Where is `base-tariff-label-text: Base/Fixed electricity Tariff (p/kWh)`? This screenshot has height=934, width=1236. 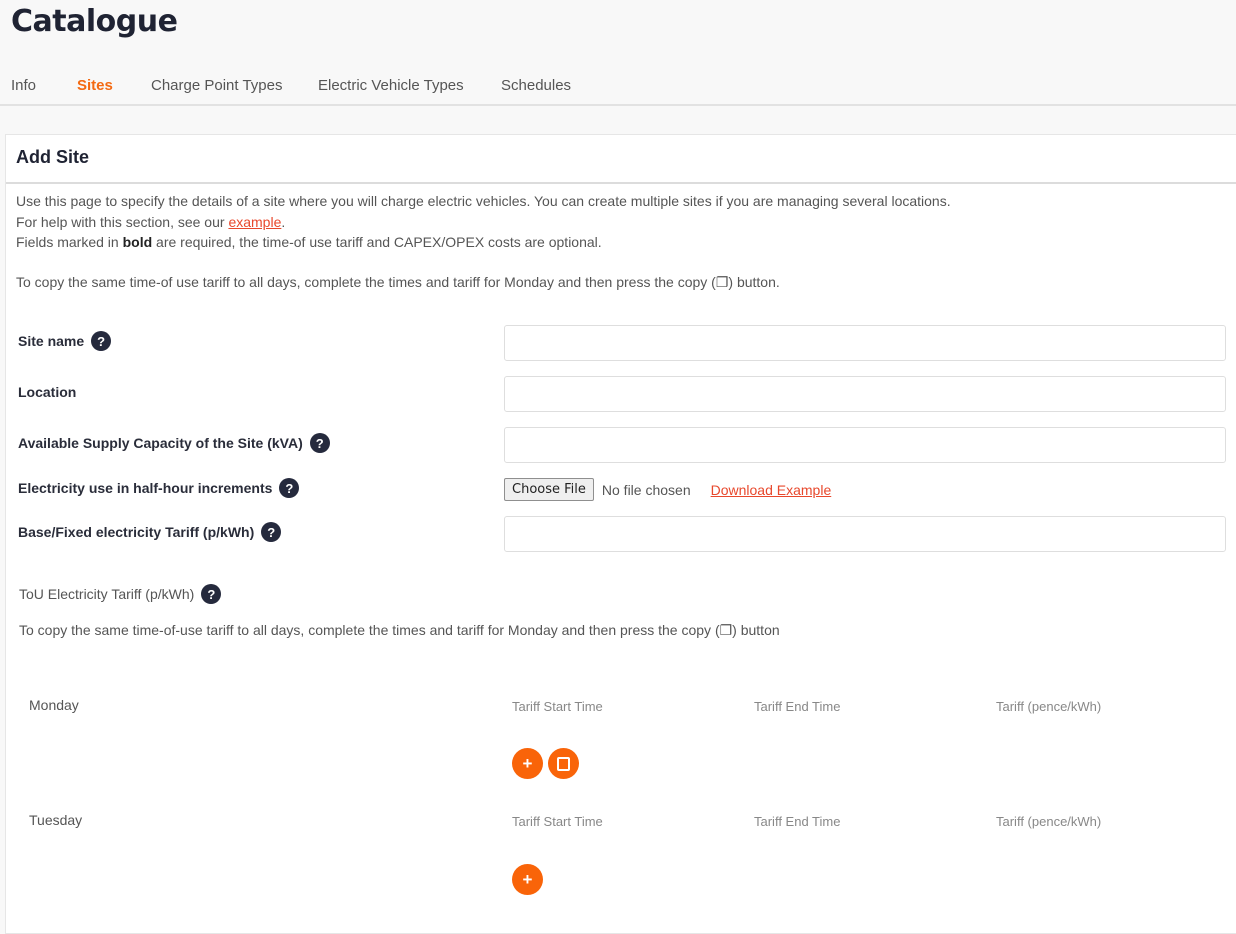
base-tariff-label-text: Base/Fixed electricity Tariff (p/kWh) is located at coordinates (136, 532).